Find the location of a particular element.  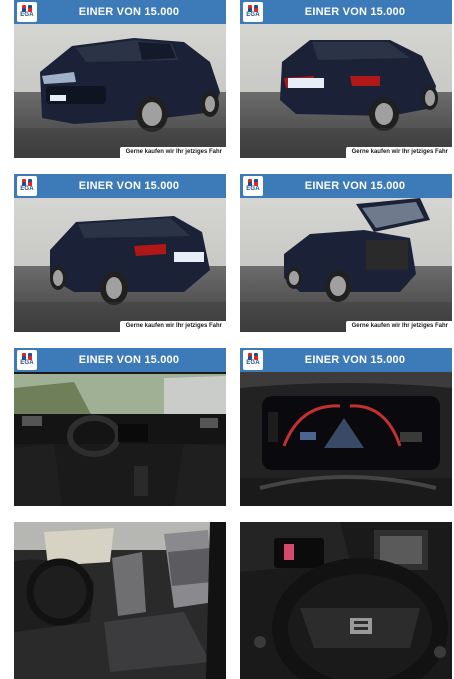

gallery-thumbnail-instrument-cluster: EGA EINER VON 15.000 is located at coordinates (346, 427).